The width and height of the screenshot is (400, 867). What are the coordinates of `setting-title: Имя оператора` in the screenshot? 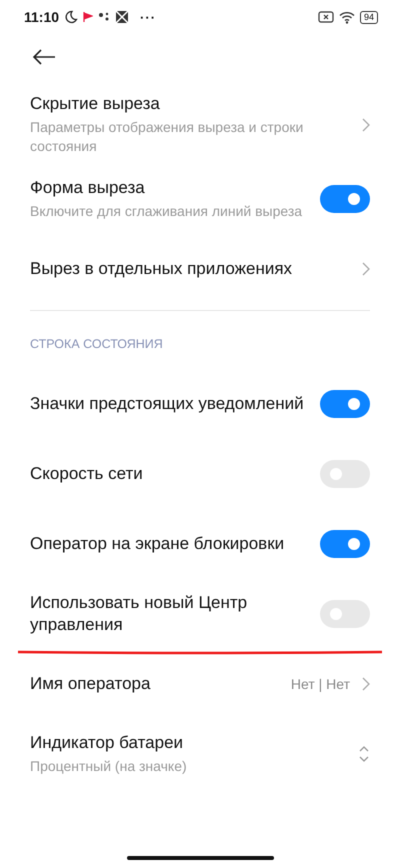 It's located at (154, 684).